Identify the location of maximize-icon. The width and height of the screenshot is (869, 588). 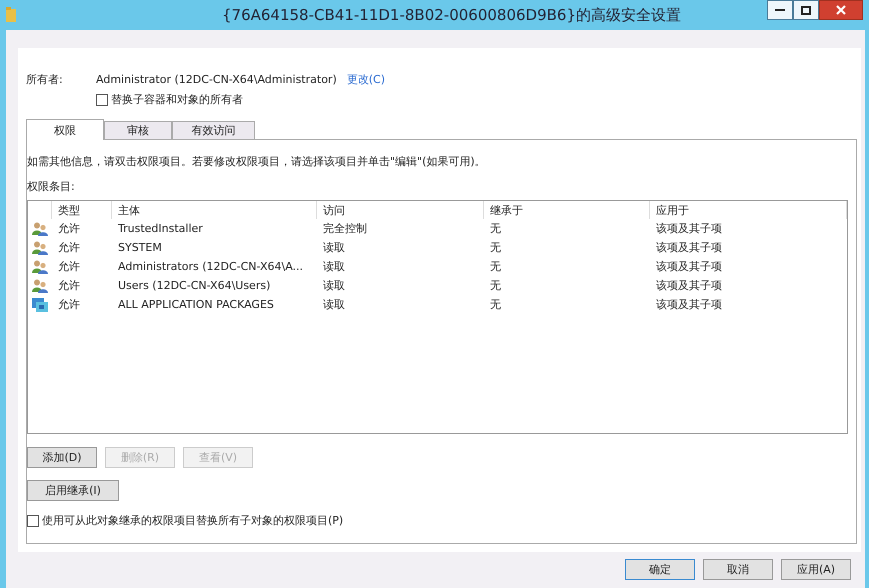
(806, 10).